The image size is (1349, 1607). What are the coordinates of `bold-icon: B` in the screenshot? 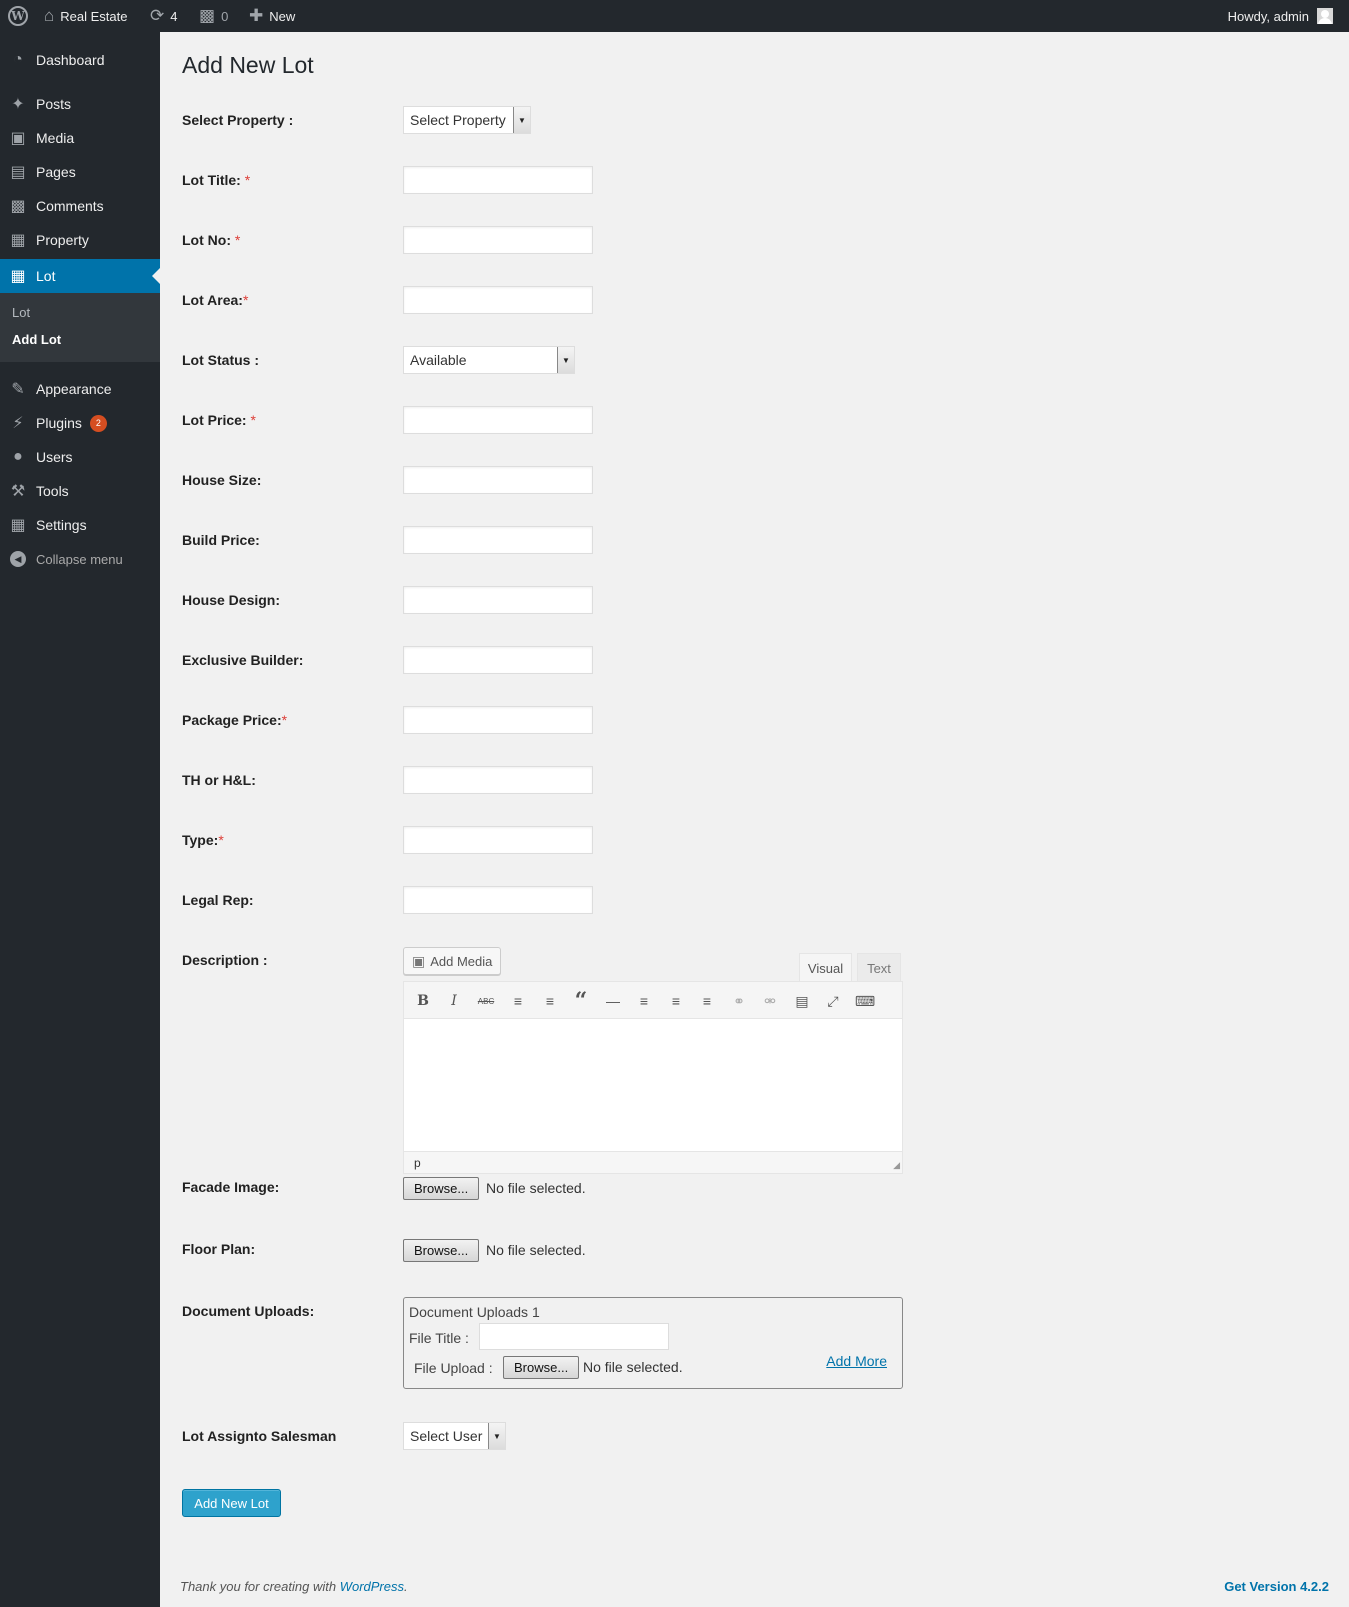 It's located at (423, 1001).